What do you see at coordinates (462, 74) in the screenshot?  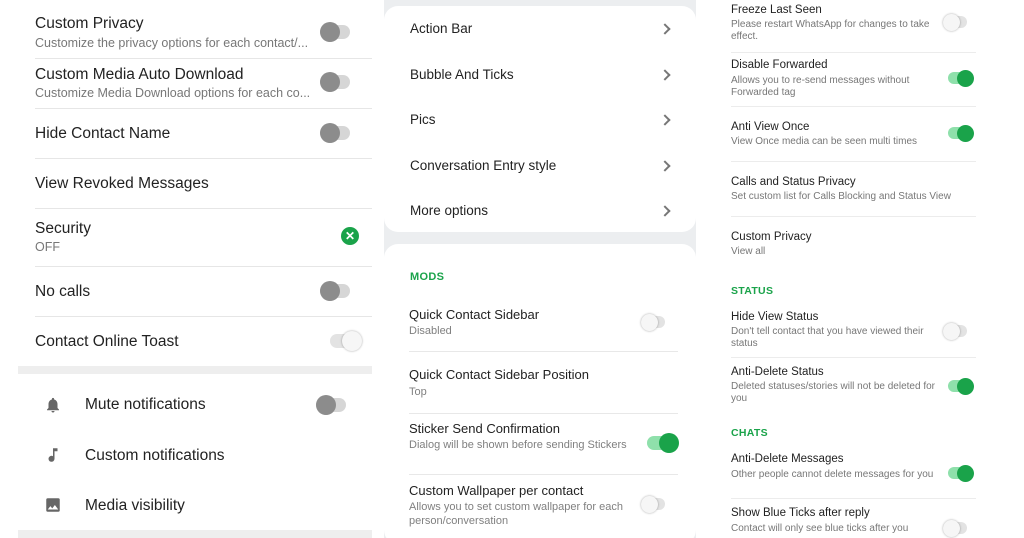 I see `menu-item-label: Bubble And Ticks` at bounding box center [462, 74].